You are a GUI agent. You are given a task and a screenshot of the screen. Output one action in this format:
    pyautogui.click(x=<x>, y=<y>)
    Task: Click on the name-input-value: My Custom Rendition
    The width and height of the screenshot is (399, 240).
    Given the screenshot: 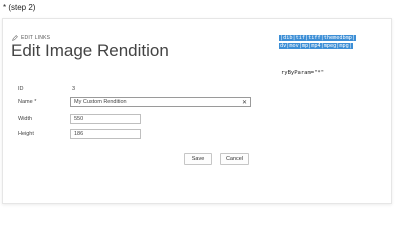 What is the action you would take?
    pyautogui.click(x=100, y=102)
    